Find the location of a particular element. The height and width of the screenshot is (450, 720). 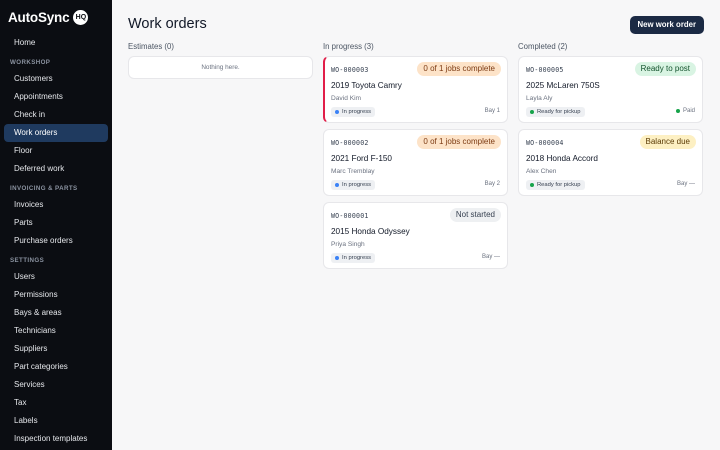

sidebar-item-purchase-orders: Purchase orders is located at coordinates (56, 241).